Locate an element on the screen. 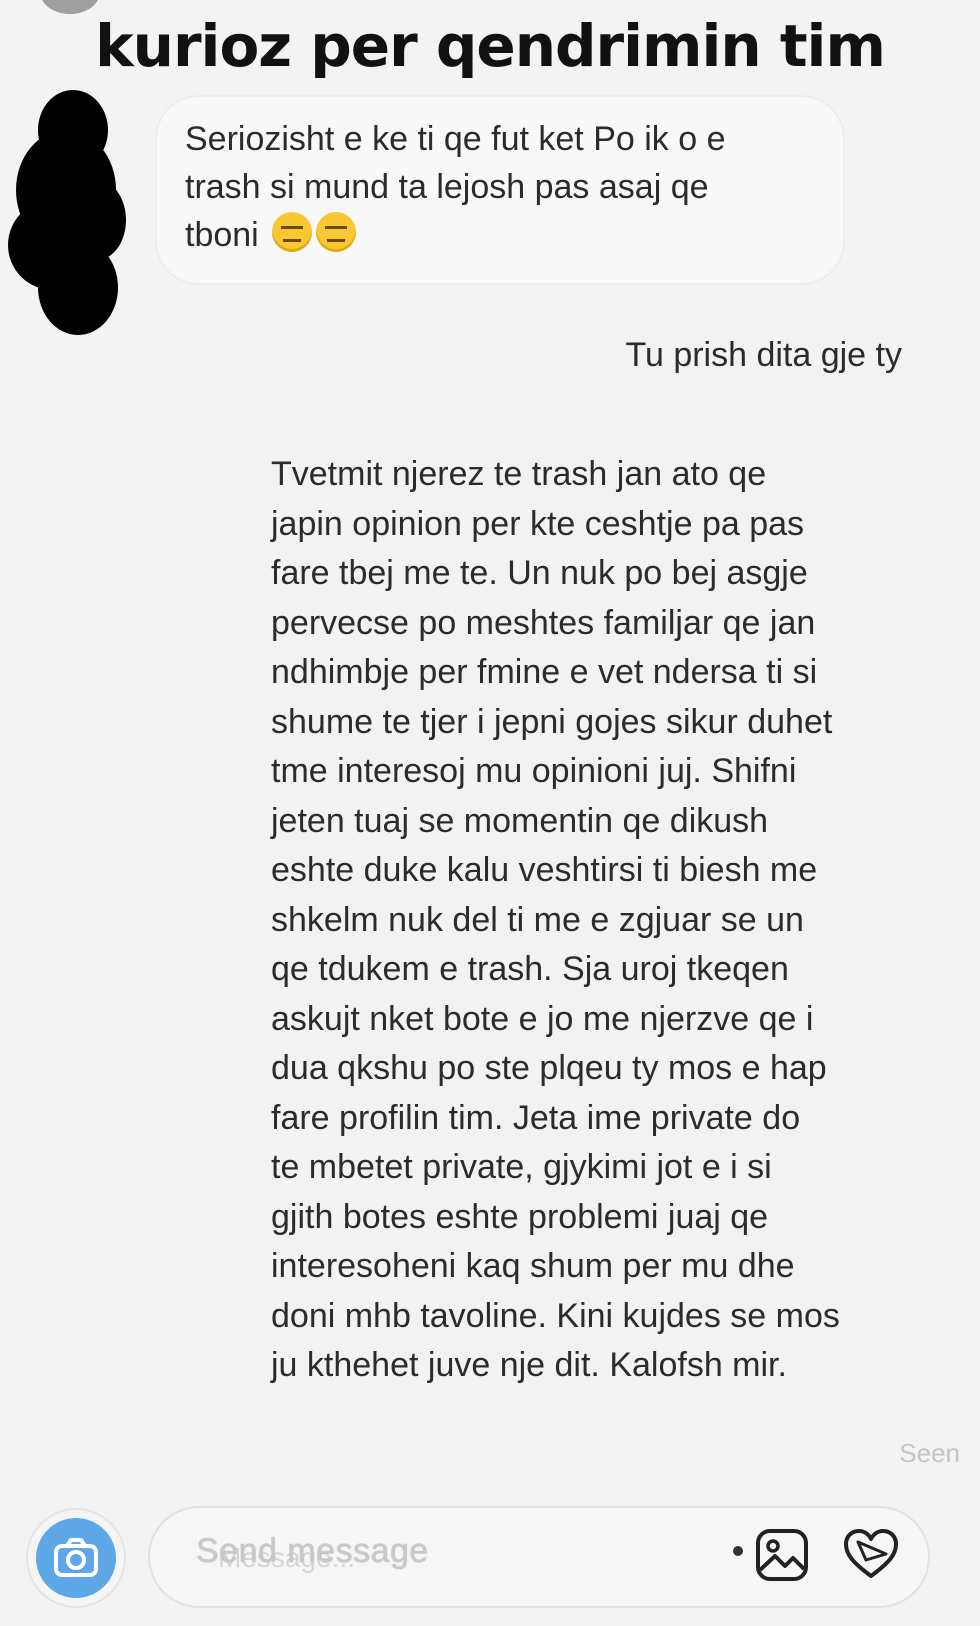 Image resolution: width=980 pixels, height=1626 pixels. message-line: tme interesoj mu opinioni juj. Shifni is located at coordinates (534, 771).